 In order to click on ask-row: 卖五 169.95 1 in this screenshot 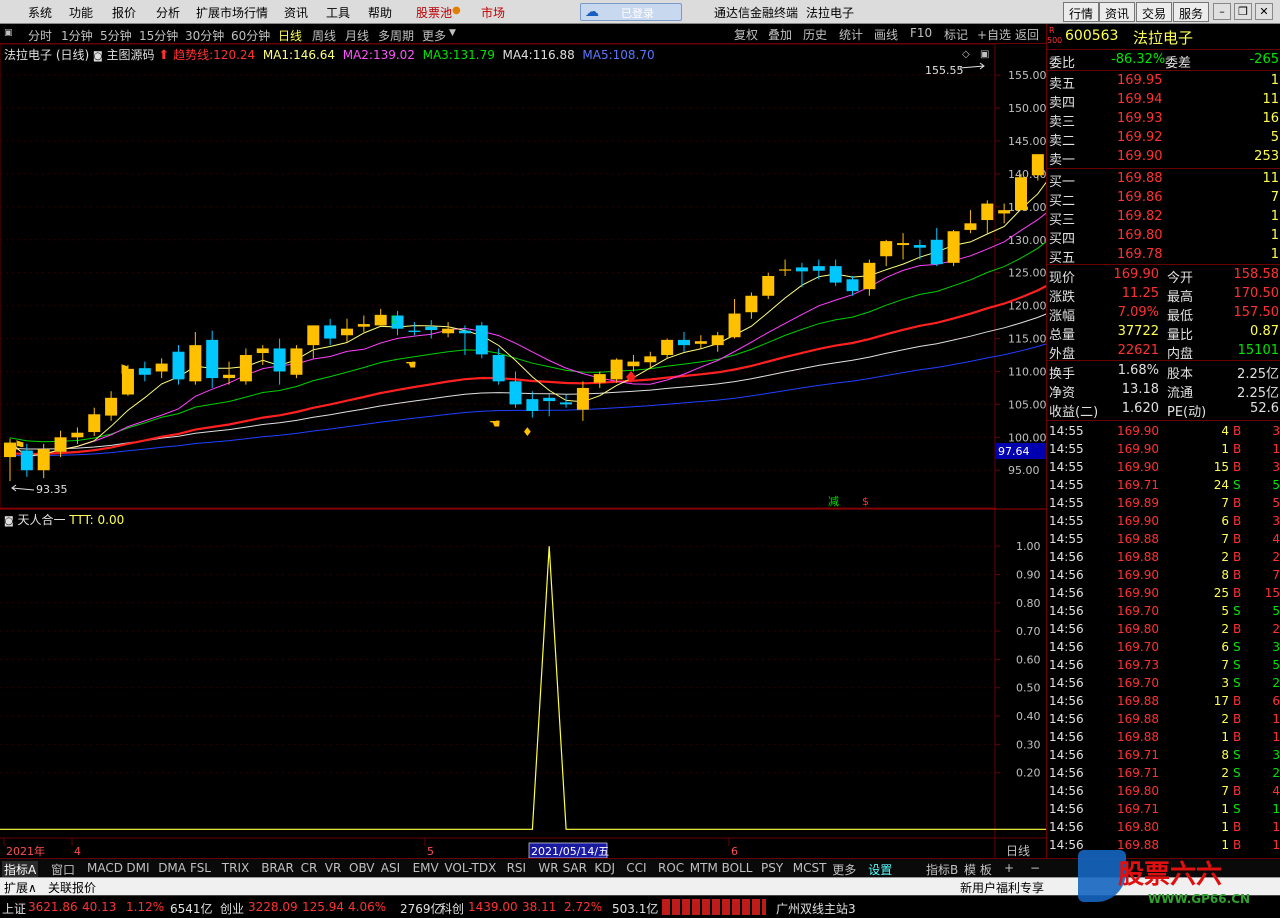, I will do `click(1163, 82)`.